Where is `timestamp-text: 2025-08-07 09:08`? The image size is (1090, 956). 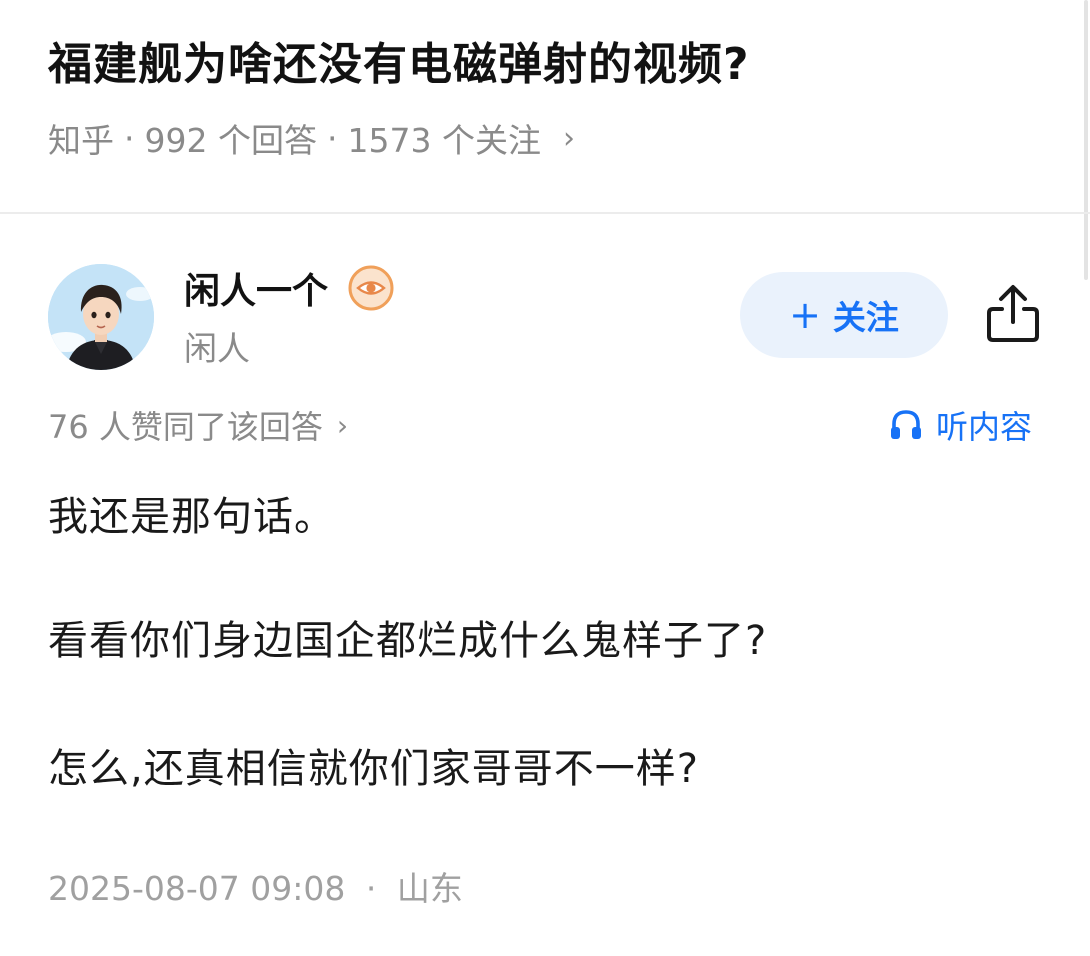
timestamp-text: 2025-08-07 09:08 is located at coordinates (197, 888).